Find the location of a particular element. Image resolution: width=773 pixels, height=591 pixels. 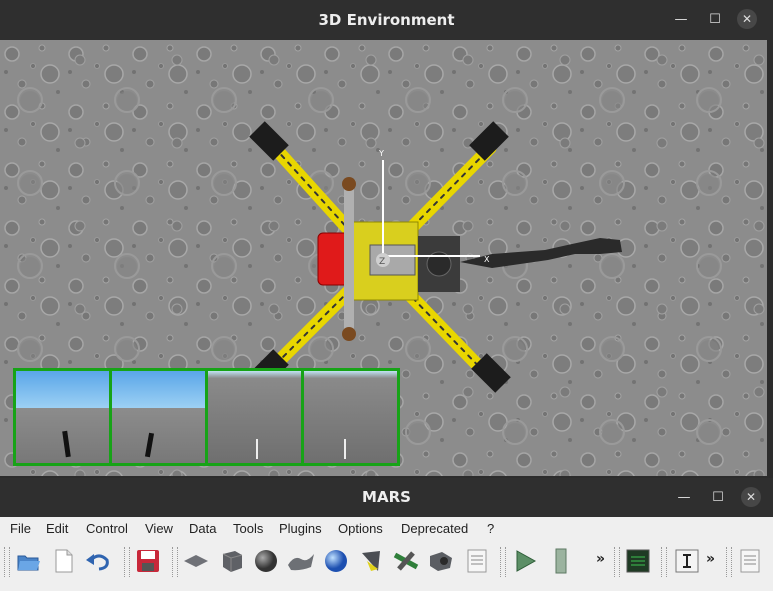

terminal-icon is located at coordinates (638, 561).